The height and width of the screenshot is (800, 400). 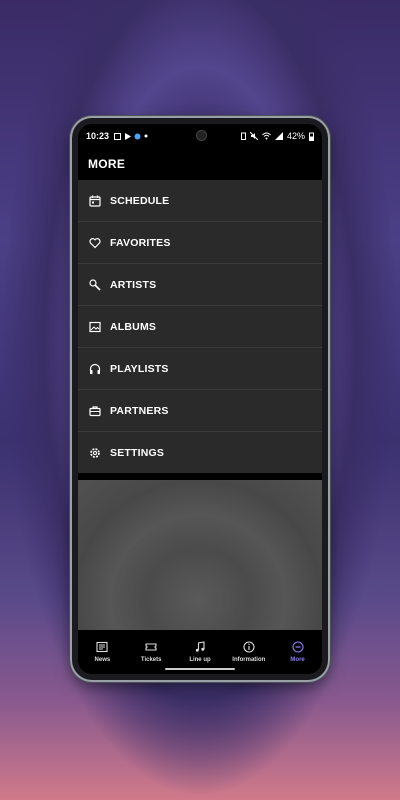 I want to click on gallery-icon, so click(x=118, y=136).